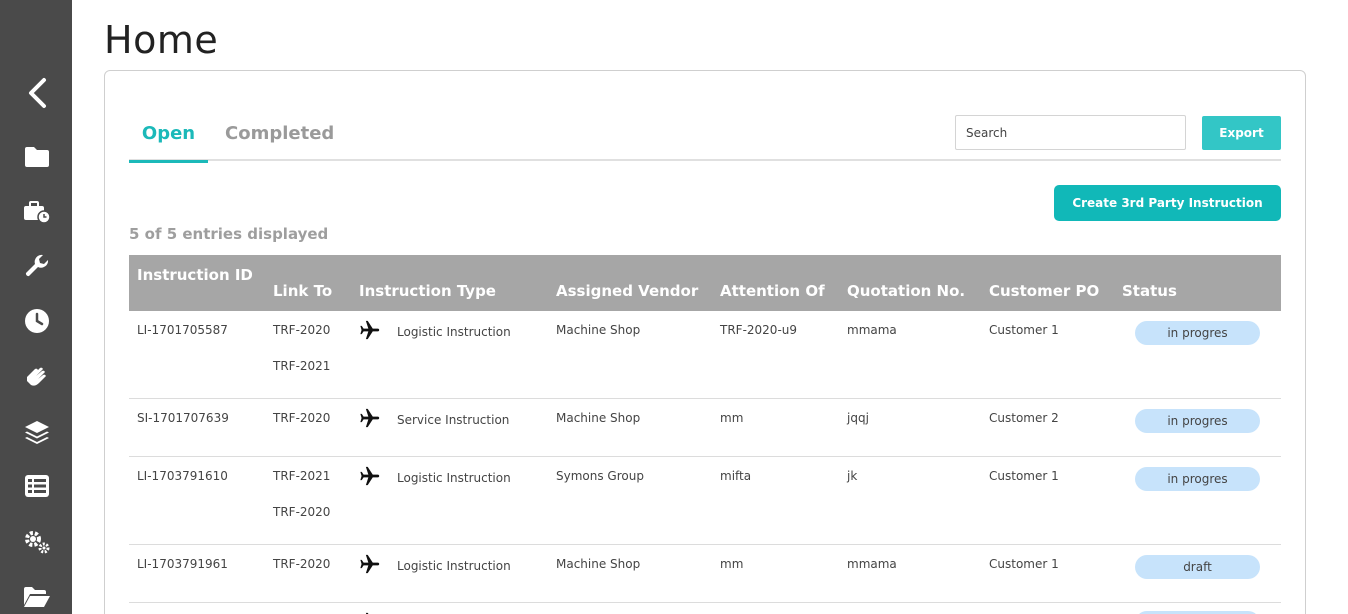  What do you see at coordinates (161, 40) in the screenshot?
I see `page-title: Home` at bounding box center [161, 40].